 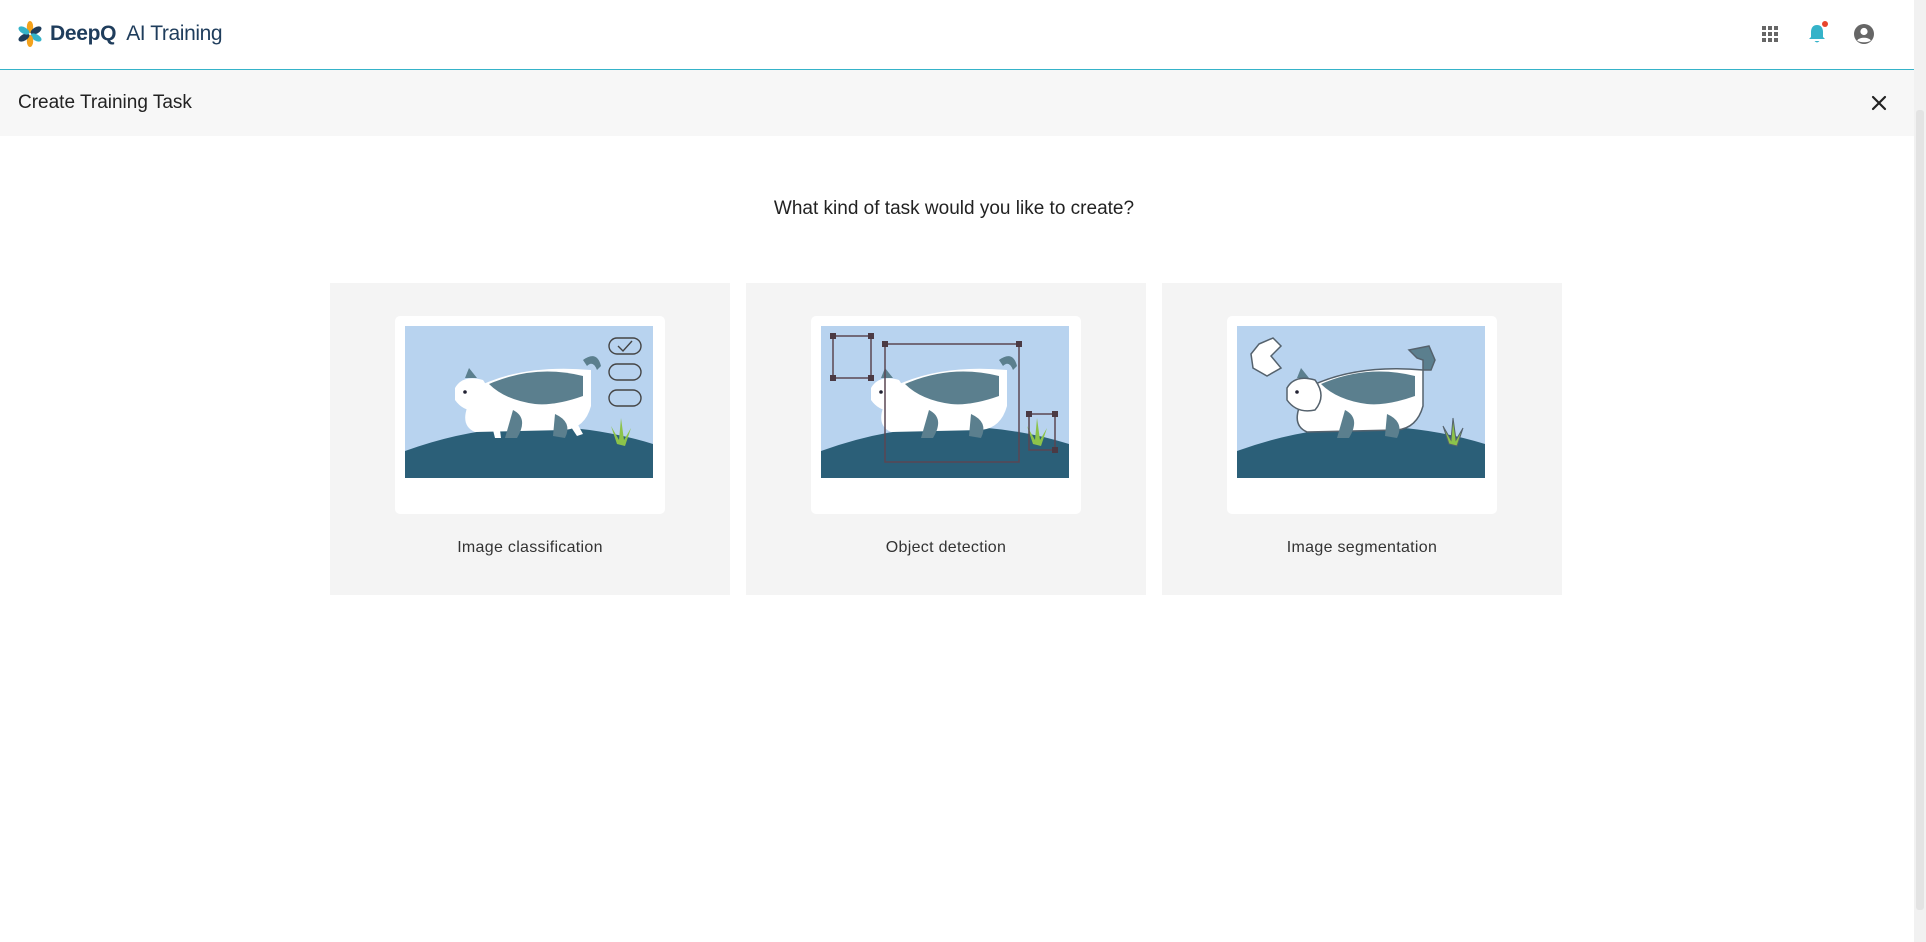 I want to click on image-segmentation-illustration, so click(x=1361, y=402).